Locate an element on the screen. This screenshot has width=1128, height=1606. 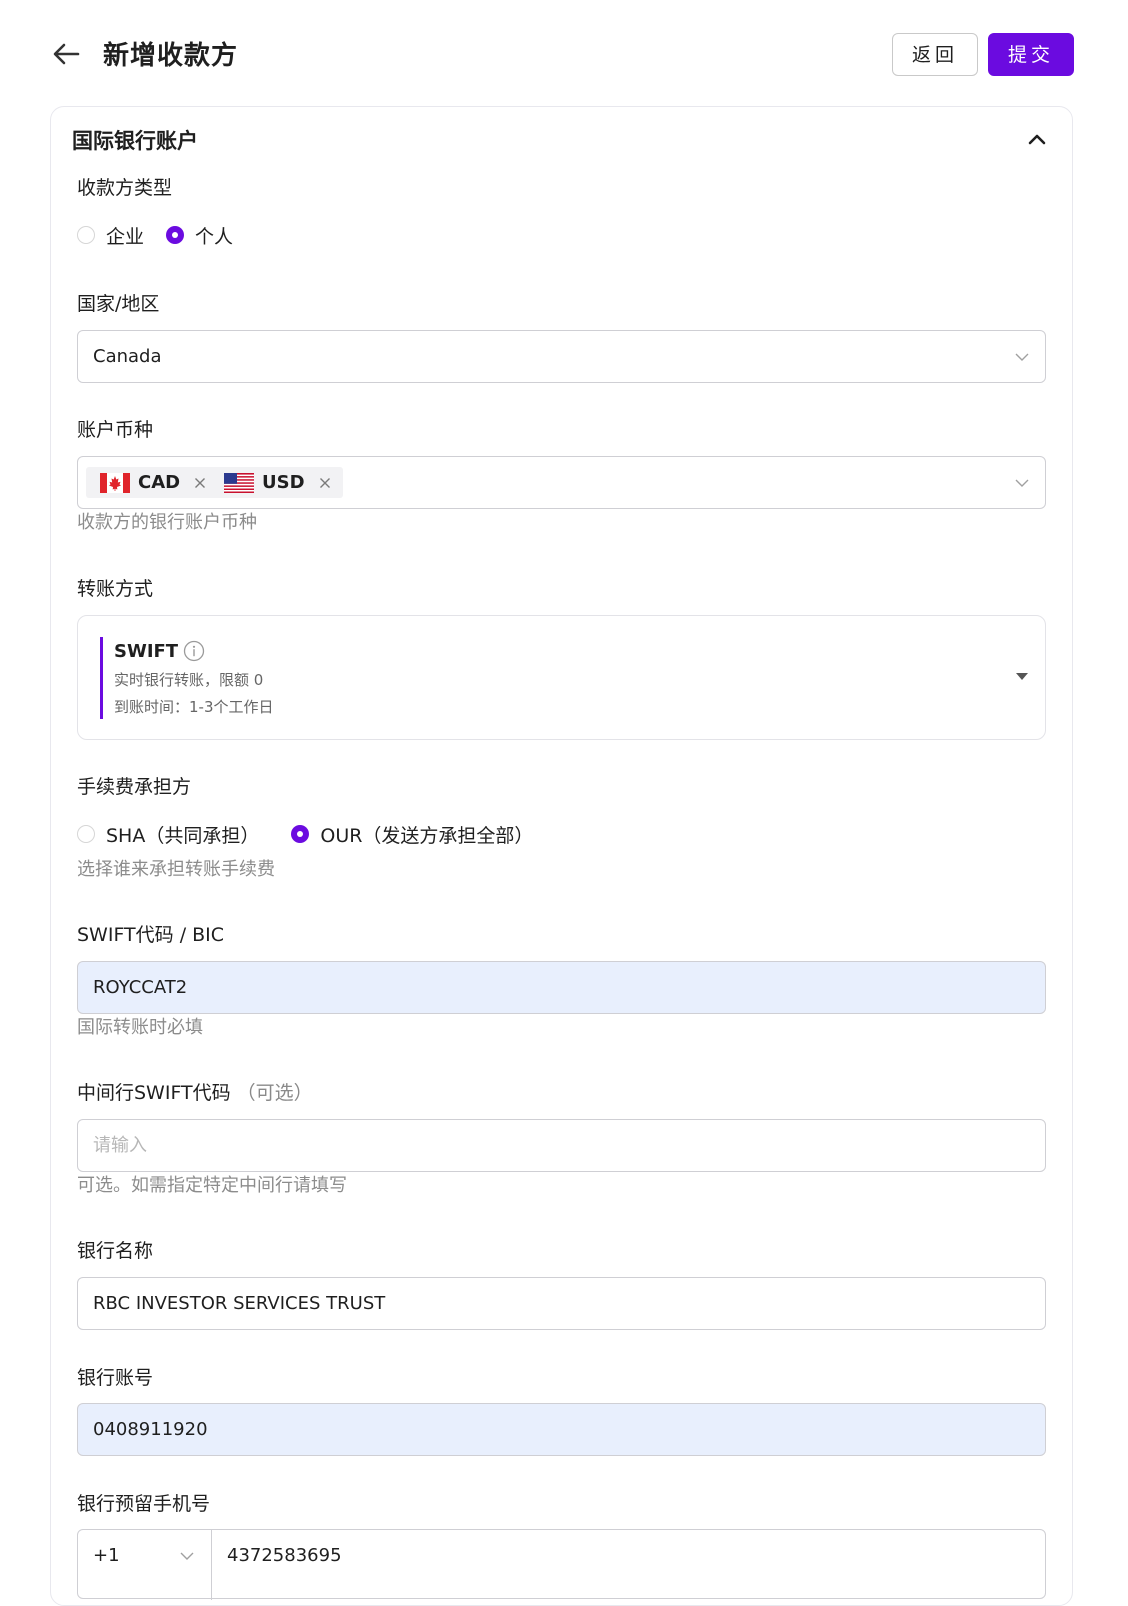
radio-label: OUR（发送方承担全部） is located at coordinates (427, 835).